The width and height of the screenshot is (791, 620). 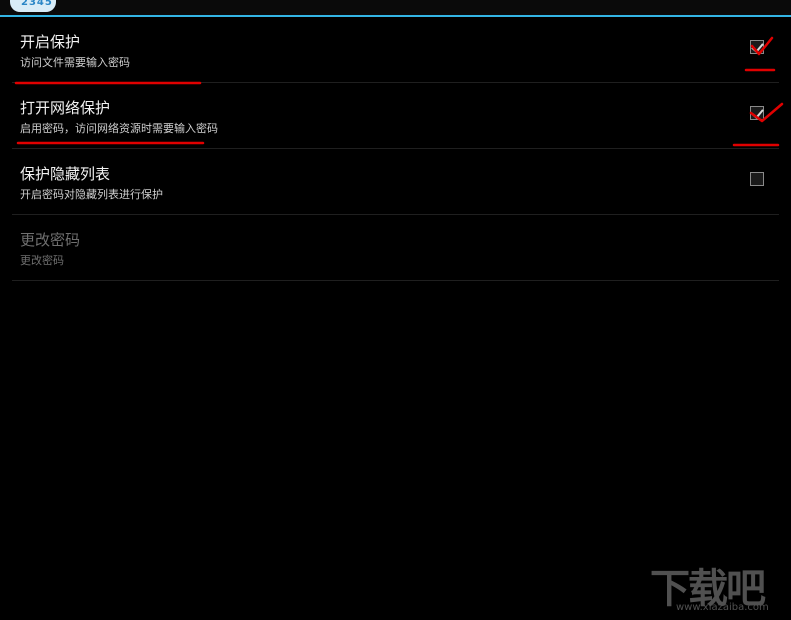 What do you see at coordinates (75, 62) in the screenshot?
I see `setting-summary: 访问文件需要输入密码` at bounding box center [75, 62].